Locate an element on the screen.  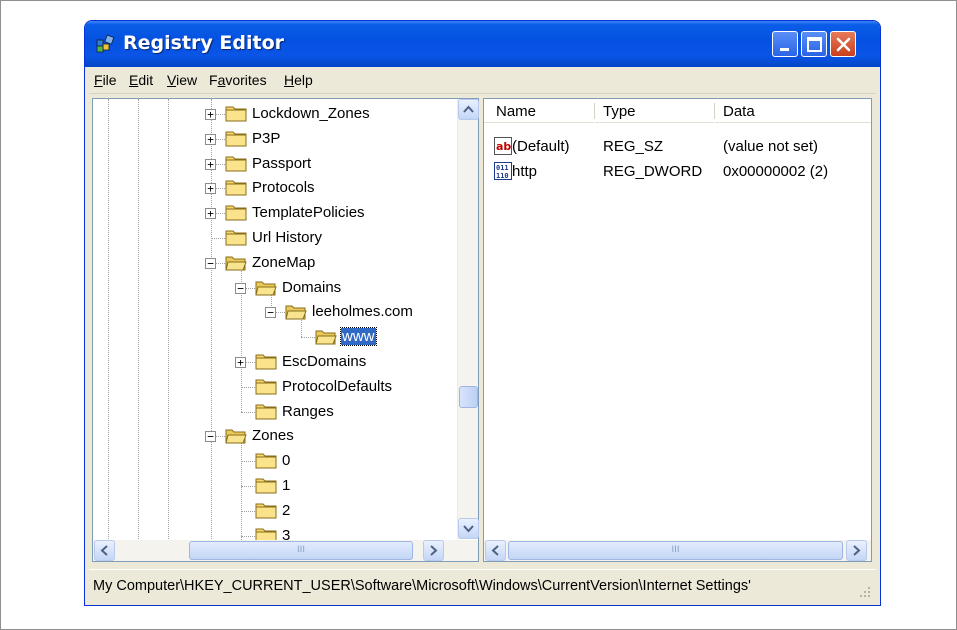
menu-help: Help is located at coordinates (298, 80).